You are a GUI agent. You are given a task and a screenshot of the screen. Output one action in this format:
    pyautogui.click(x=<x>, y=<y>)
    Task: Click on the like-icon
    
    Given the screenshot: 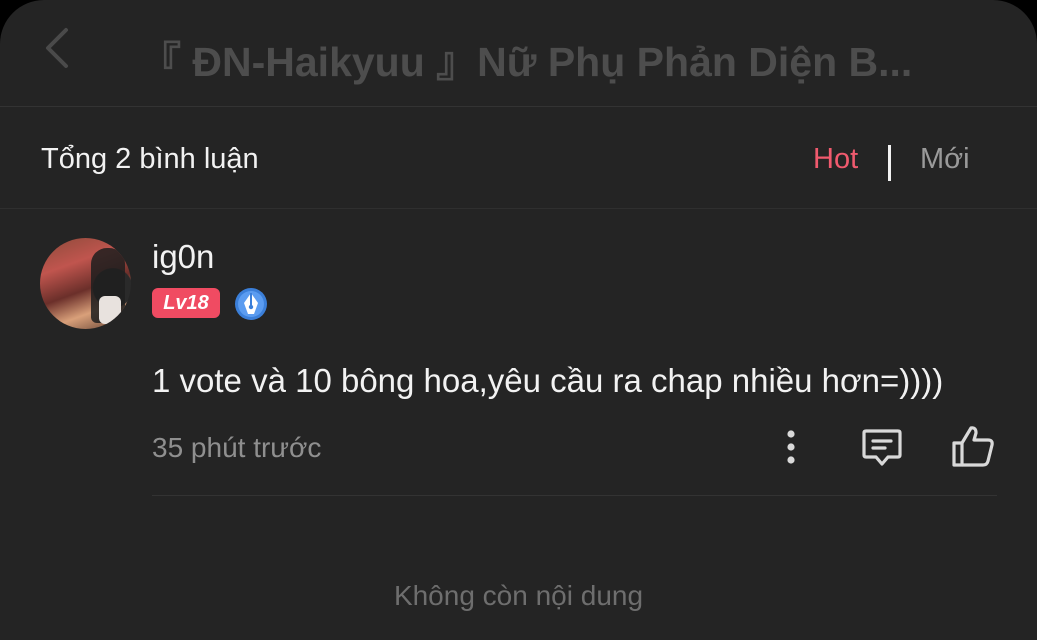 What is the action you would take?
    pyautogui.click(x=973, y=446)
    